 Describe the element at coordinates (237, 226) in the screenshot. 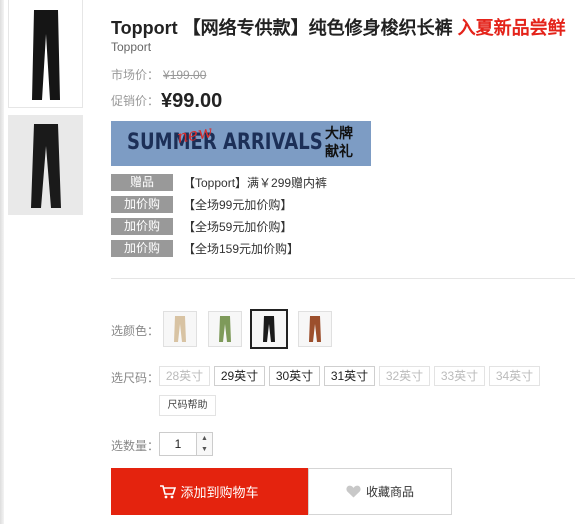

I see `promo-text: 【全场59元加价购】` at that location.